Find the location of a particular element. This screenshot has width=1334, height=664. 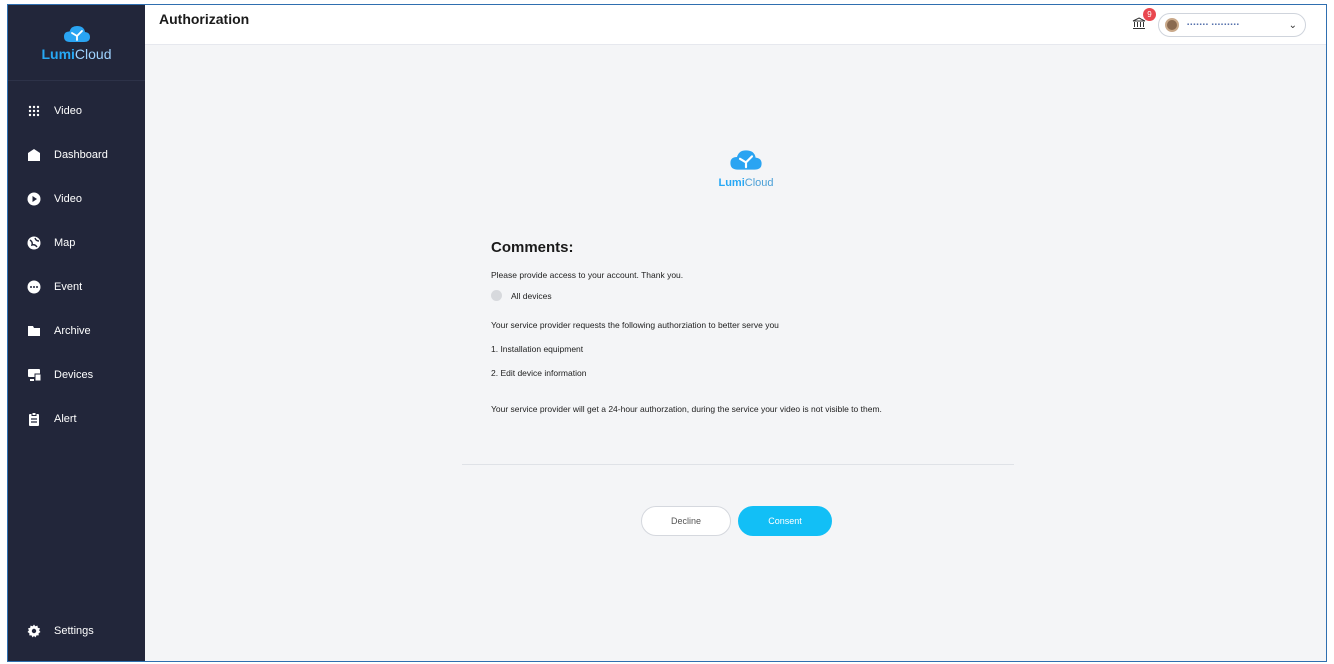

permission-item: 1. Installation equipment is located at coordinates (537, 349).